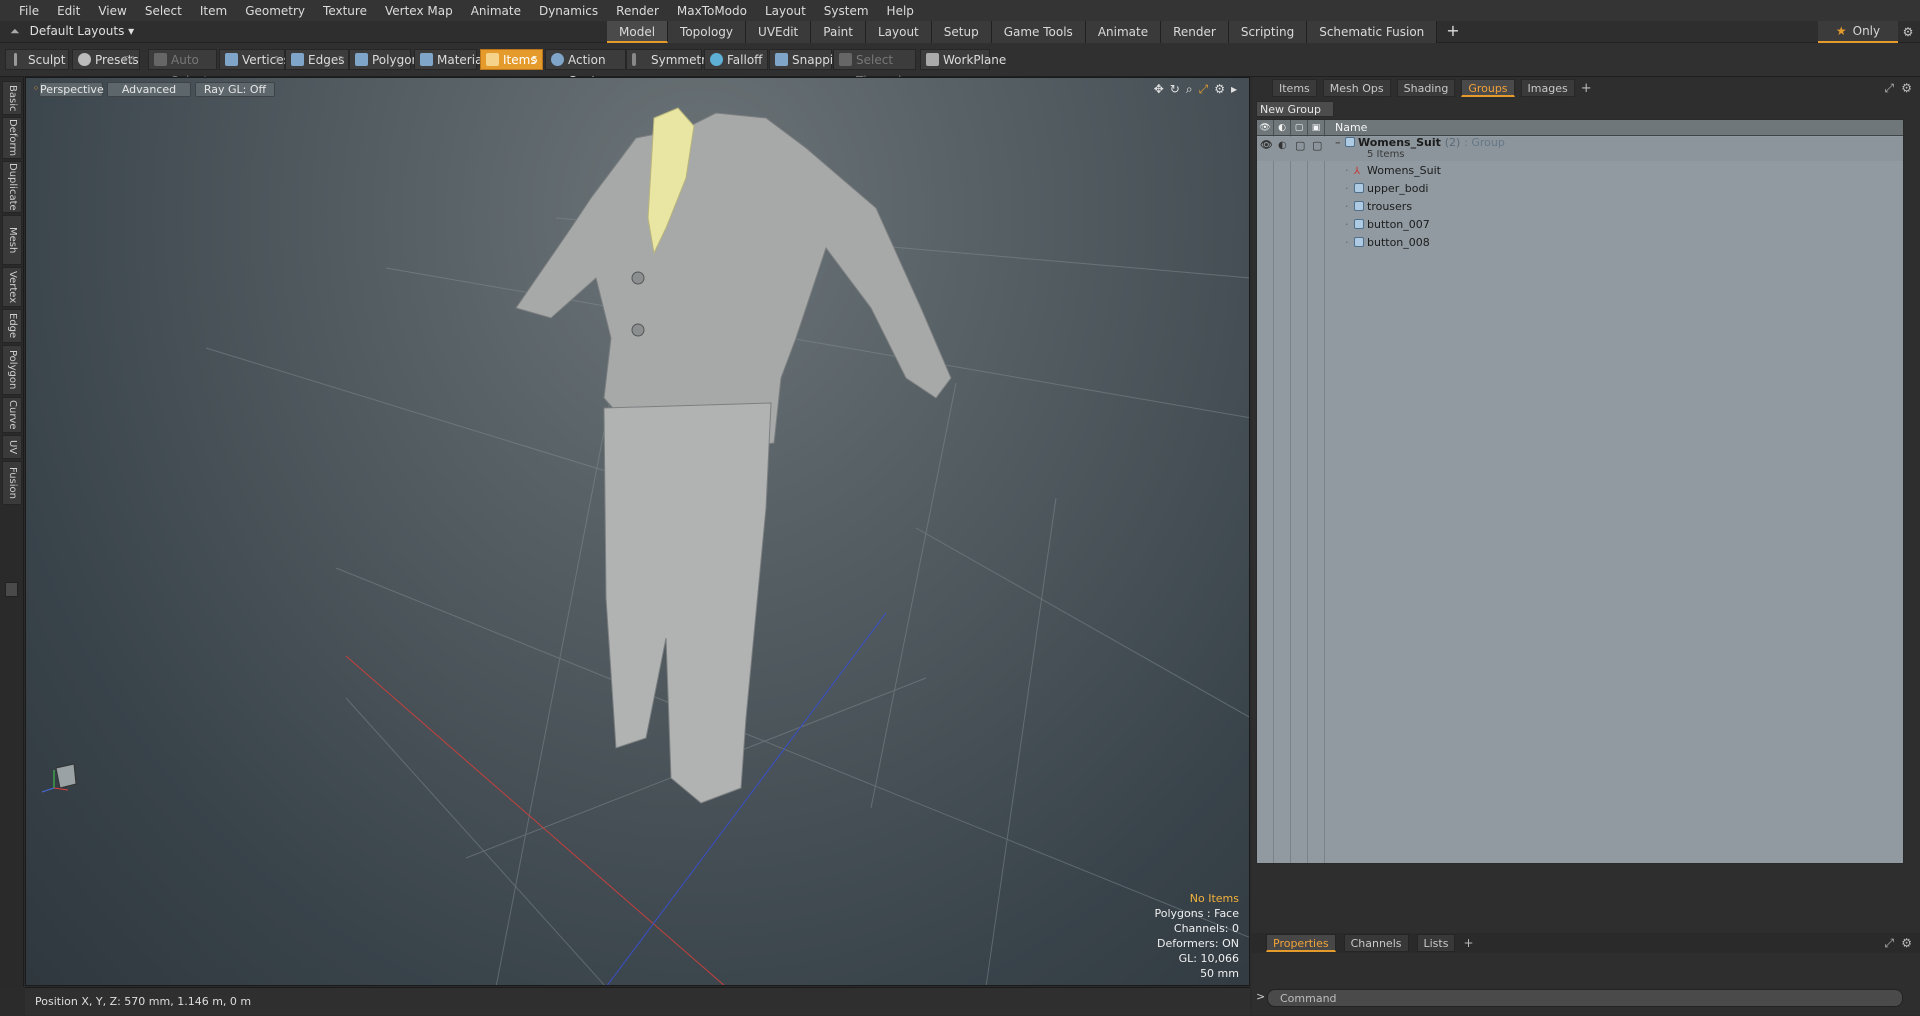 This screenshot has width=1920, height=1016. I want to click on menu-help: Help, so click(900, 11).